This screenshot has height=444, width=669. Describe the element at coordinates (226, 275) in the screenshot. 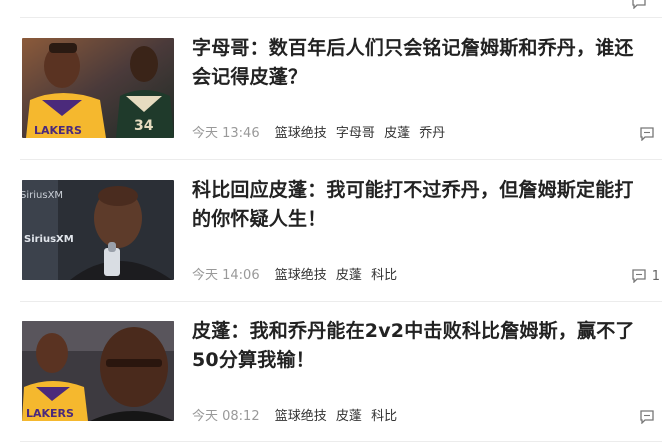

I see `article-time: 今天 14:06` at that location.